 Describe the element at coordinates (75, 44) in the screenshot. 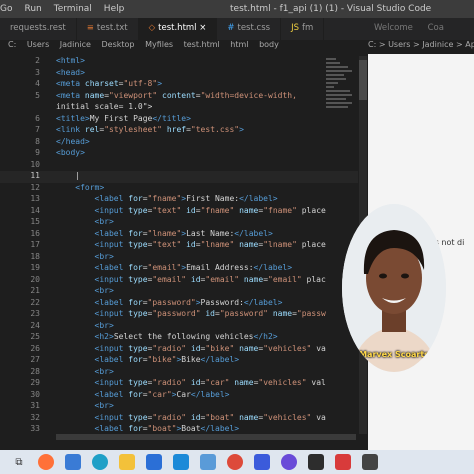

I see `breadcrumb-user: Jadinice` at that location.